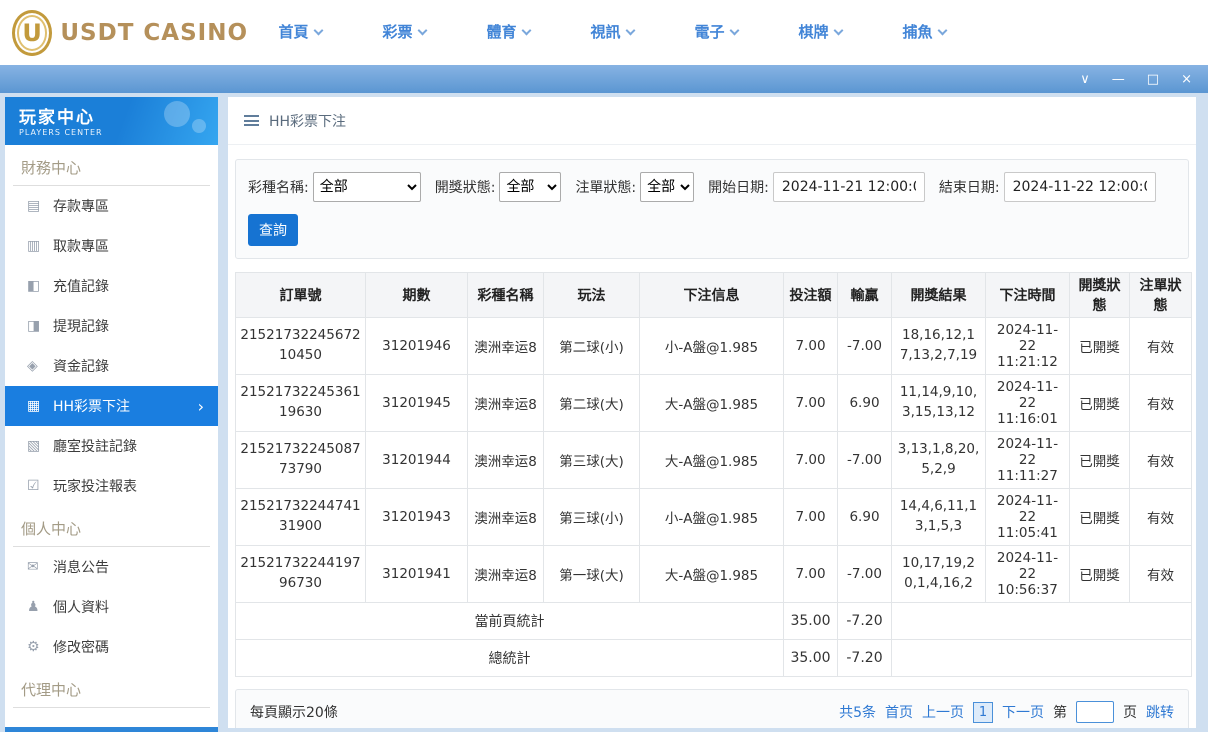 This screenshot has height=732, width=1208. What do you see at coordinates (111, 286) in the screenshot?
I see `sidebar-item-recharge-record: ◧ 充值記錄` at bounding box center [111, 286].